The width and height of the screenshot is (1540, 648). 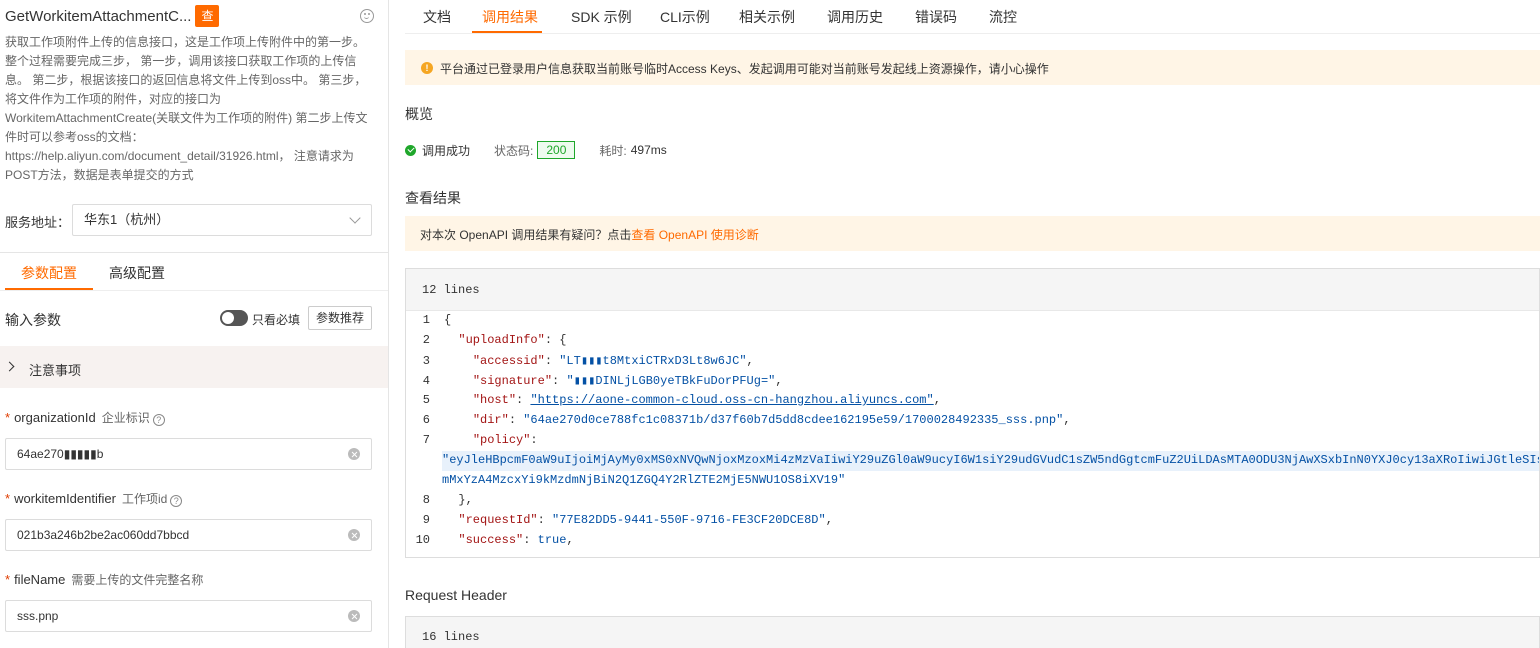 What do you see at coordinates (694, 235) in the screenshot?
I see `diagnosis-link: 查看 OpenAPI 使用诊断` at bounding box center [694, 235].